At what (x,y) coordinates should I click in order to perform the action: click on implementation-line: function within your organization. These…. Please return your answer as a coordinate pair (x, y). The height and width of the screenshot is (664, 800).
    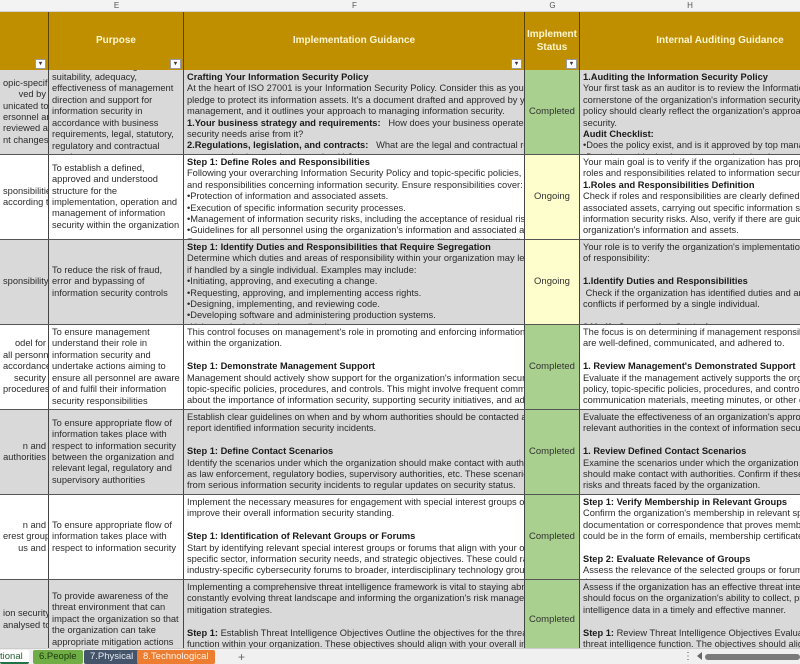
    Looking at the image, I should click on (355, 643).